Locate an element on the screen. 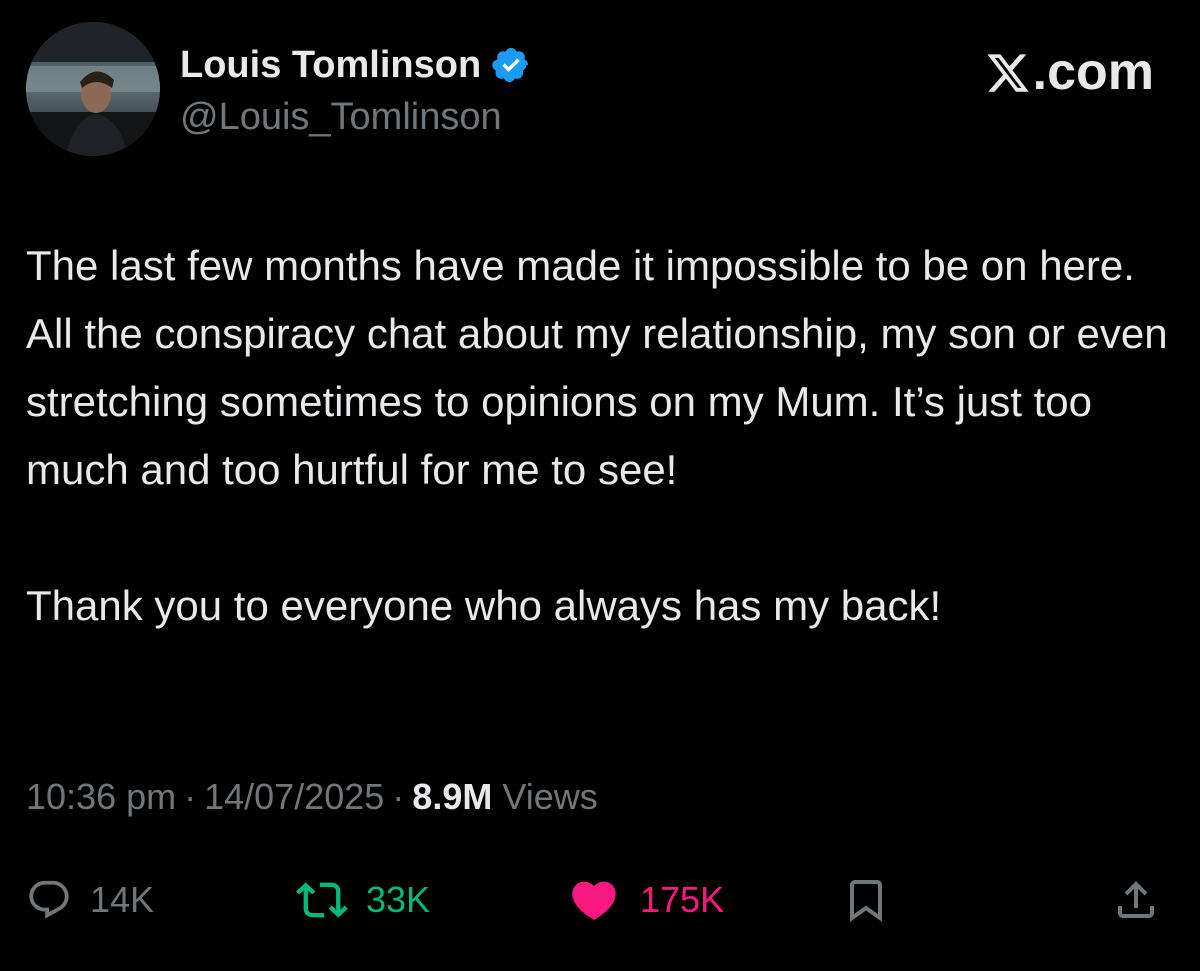 This screenshot has height=971, width=1200. brand-label: .com is located at coordinates (1093, 72).